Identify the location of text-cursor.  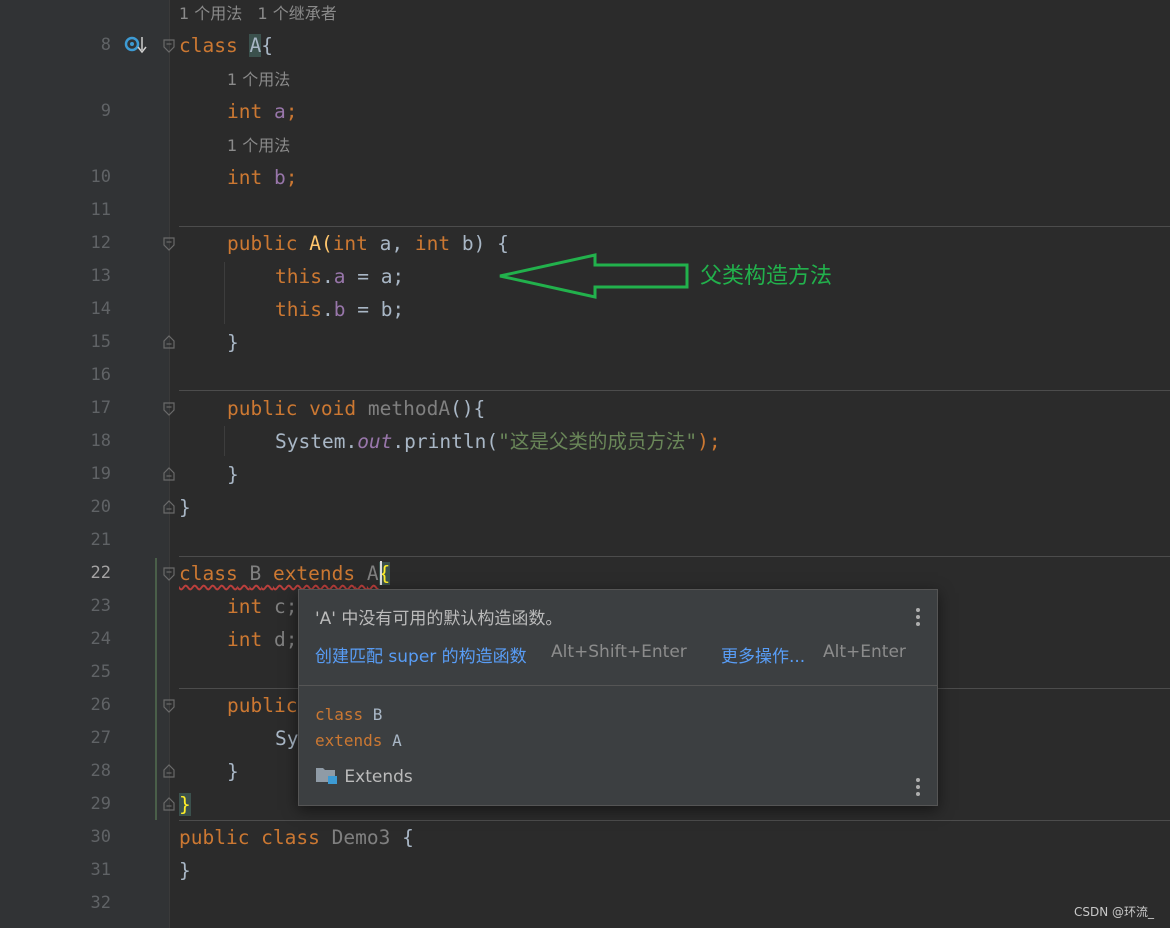
(381, 573).